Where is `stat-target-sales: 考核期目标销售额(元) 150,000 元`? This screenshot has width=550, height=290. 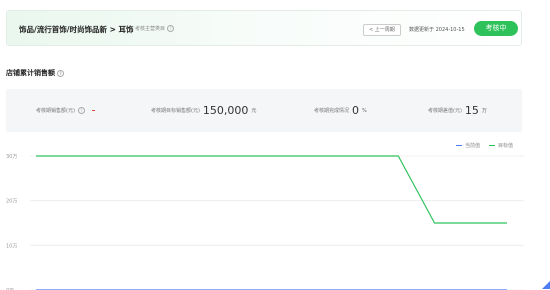
stat-target-sales: 考核期目标销售额(元) 150,000 元 is located at coordinates (203, 110).